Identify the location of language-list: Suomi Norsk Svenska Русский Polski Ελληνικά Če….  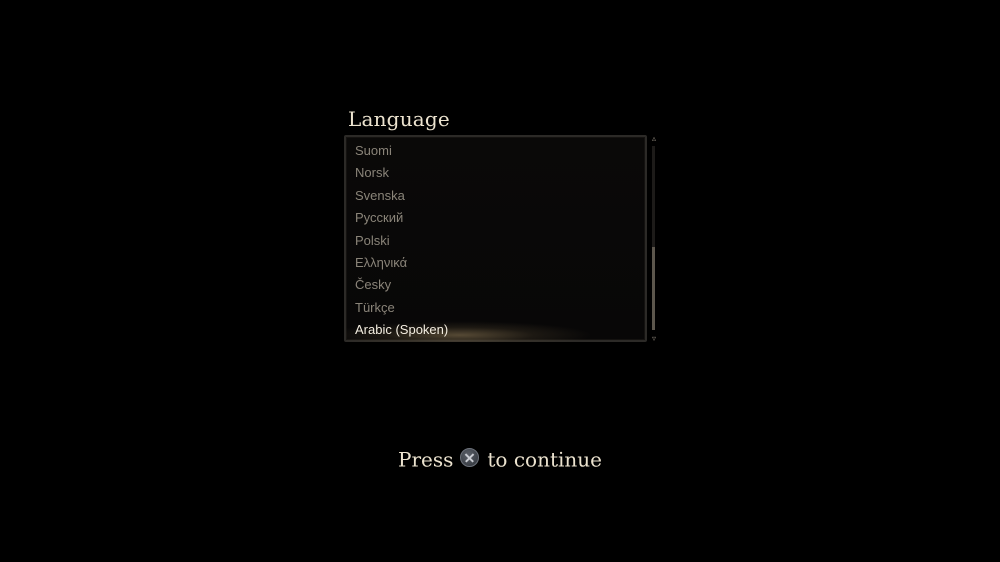
(495, 238).